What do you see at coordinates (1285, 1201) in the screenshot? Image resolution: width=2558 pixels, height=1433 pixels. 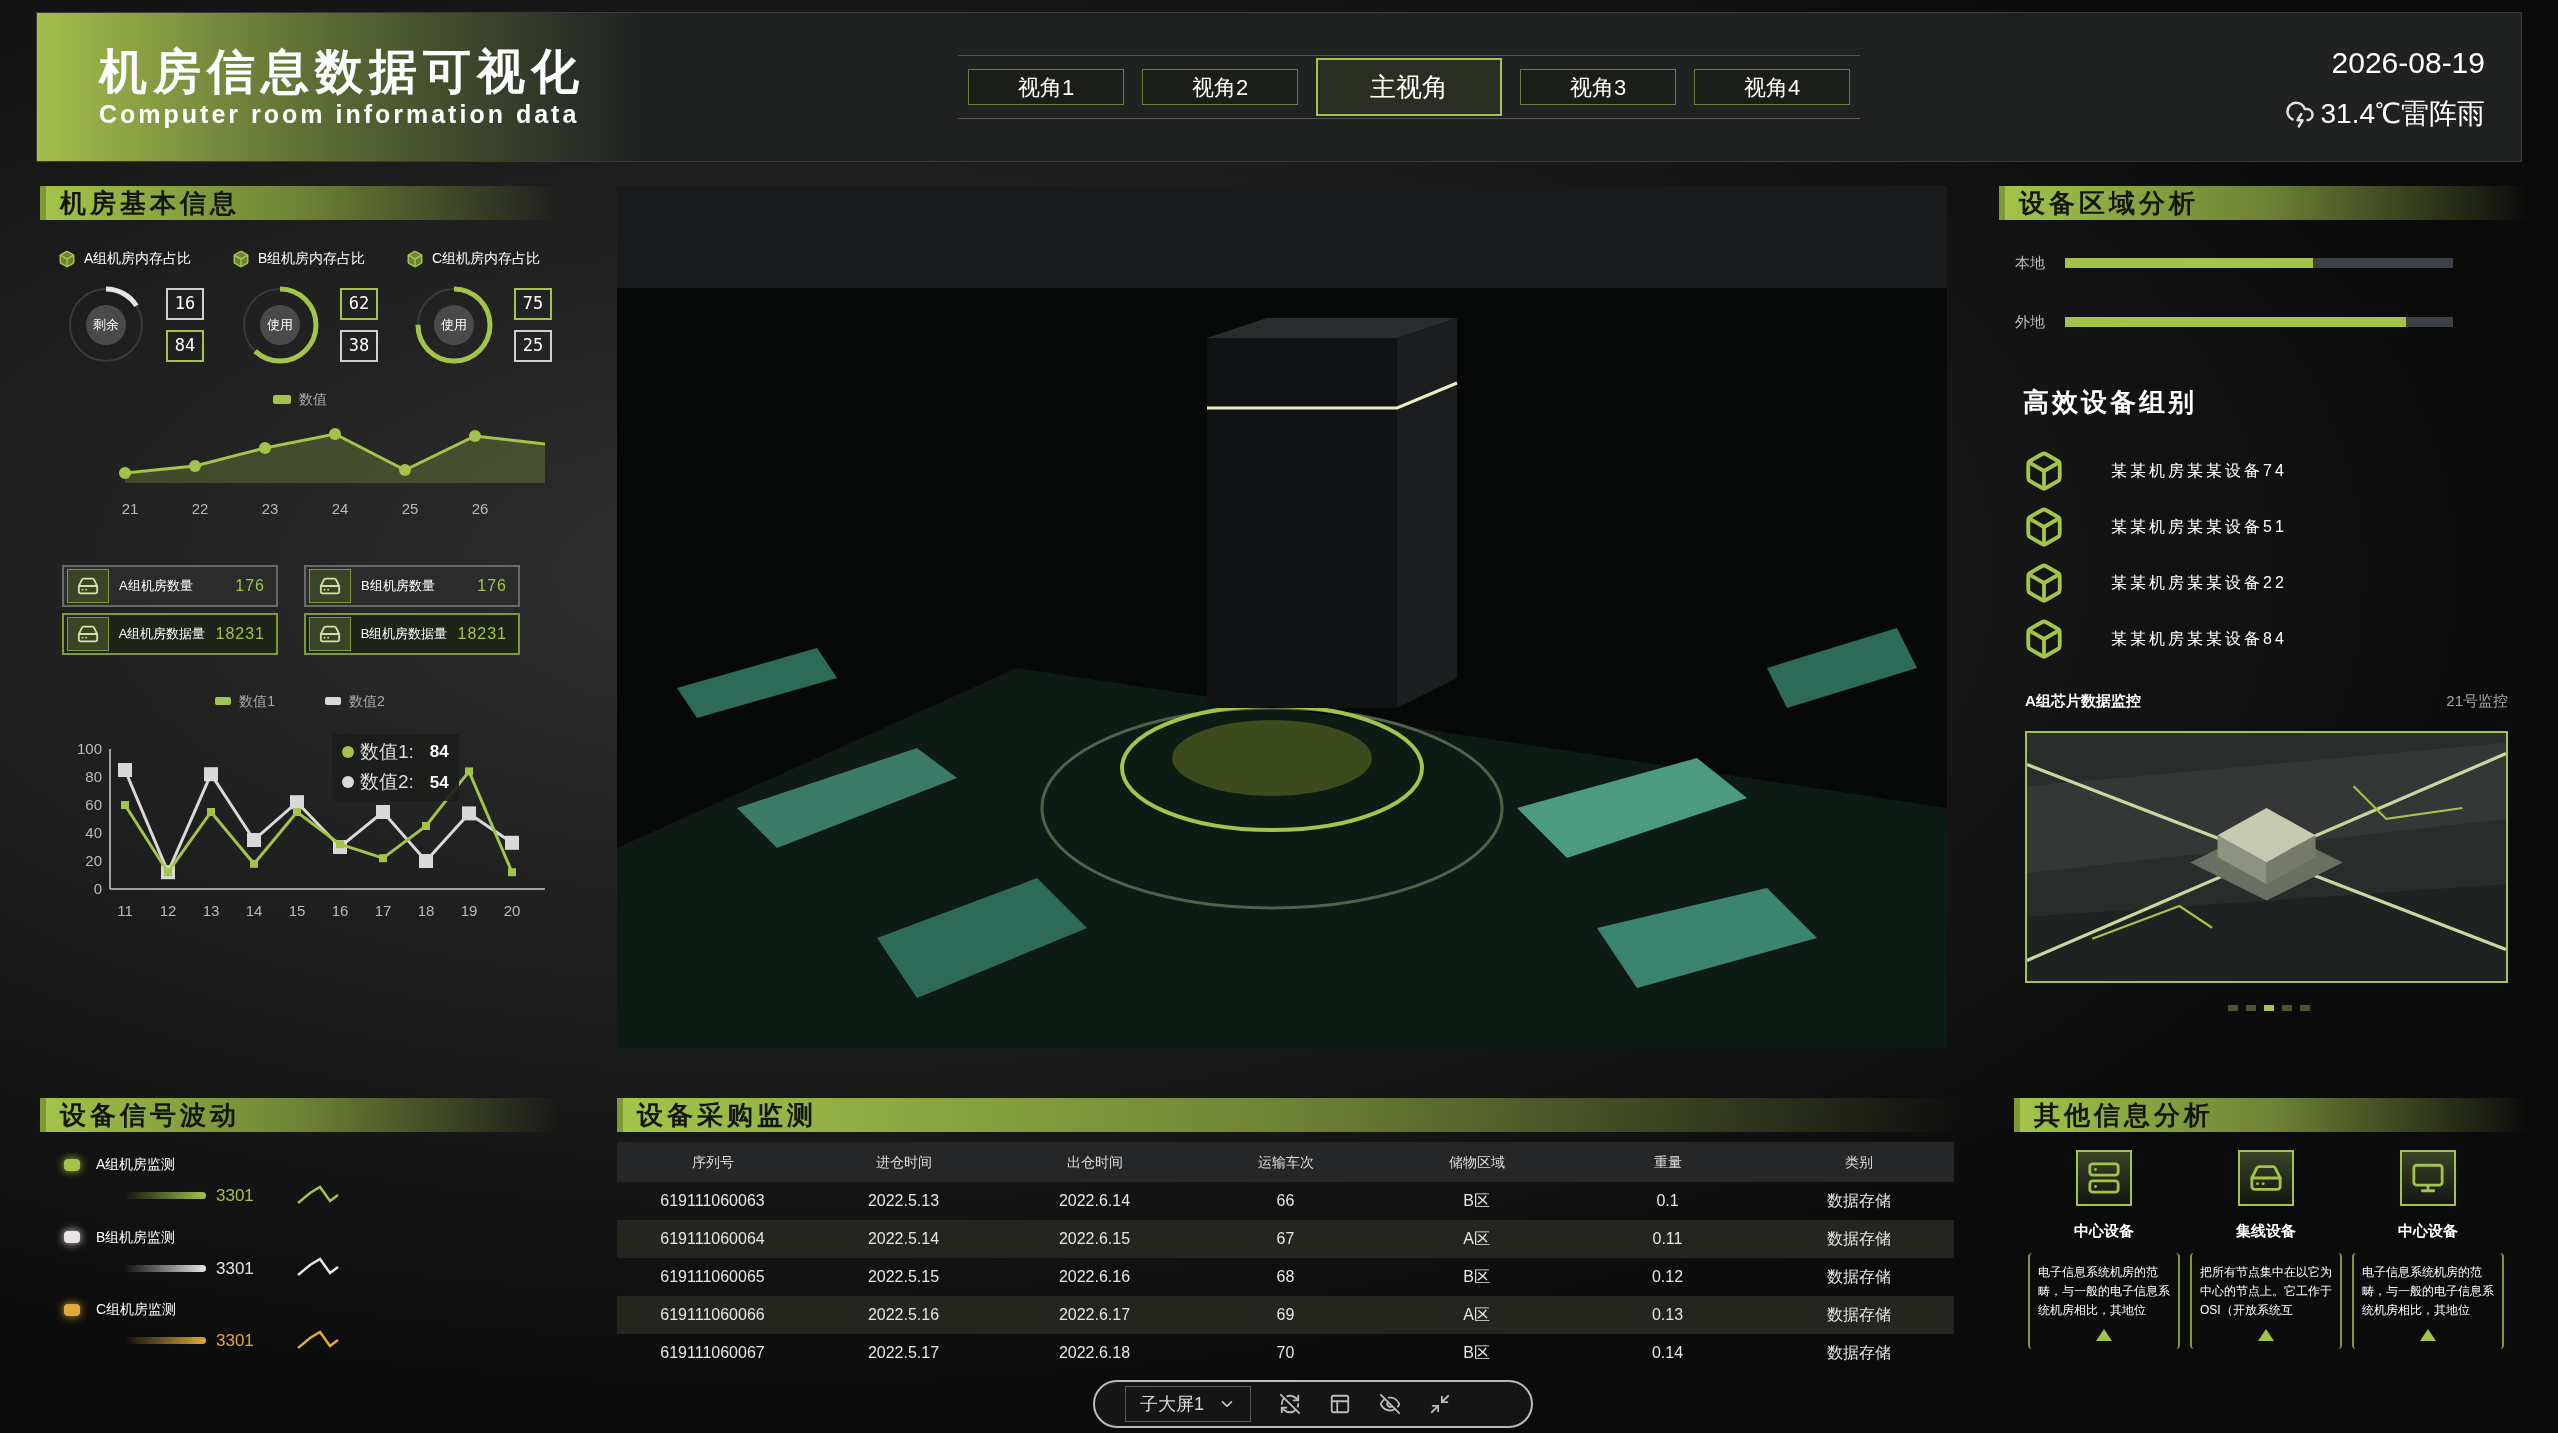 I see `table-cell-text: 66` at bounding box center [1285, 1201].